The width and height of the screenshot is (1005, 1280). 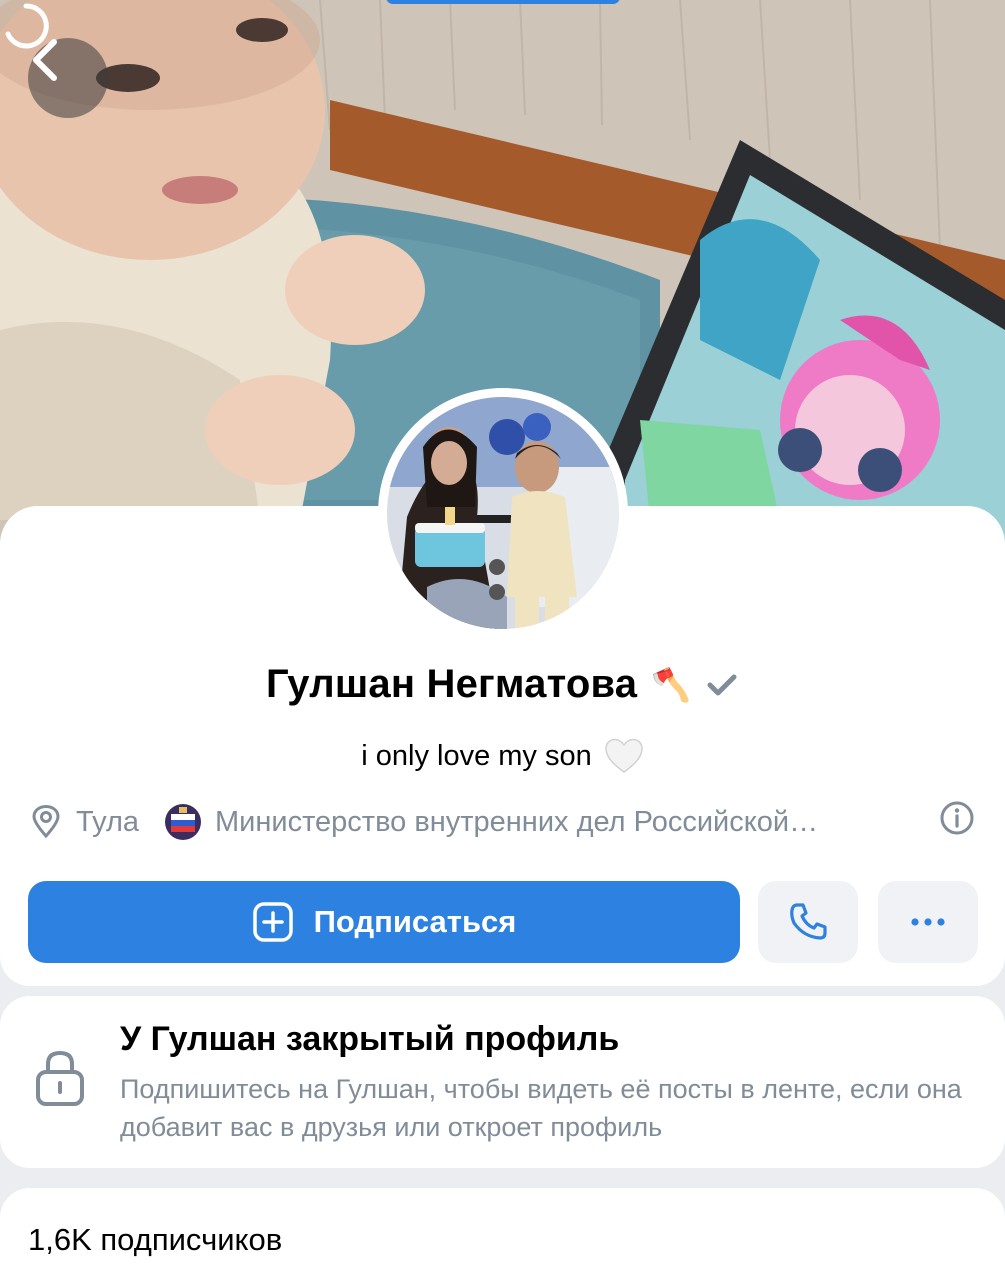 I want to click on action-buttons: Подписаться, so click(x=503, y=922).